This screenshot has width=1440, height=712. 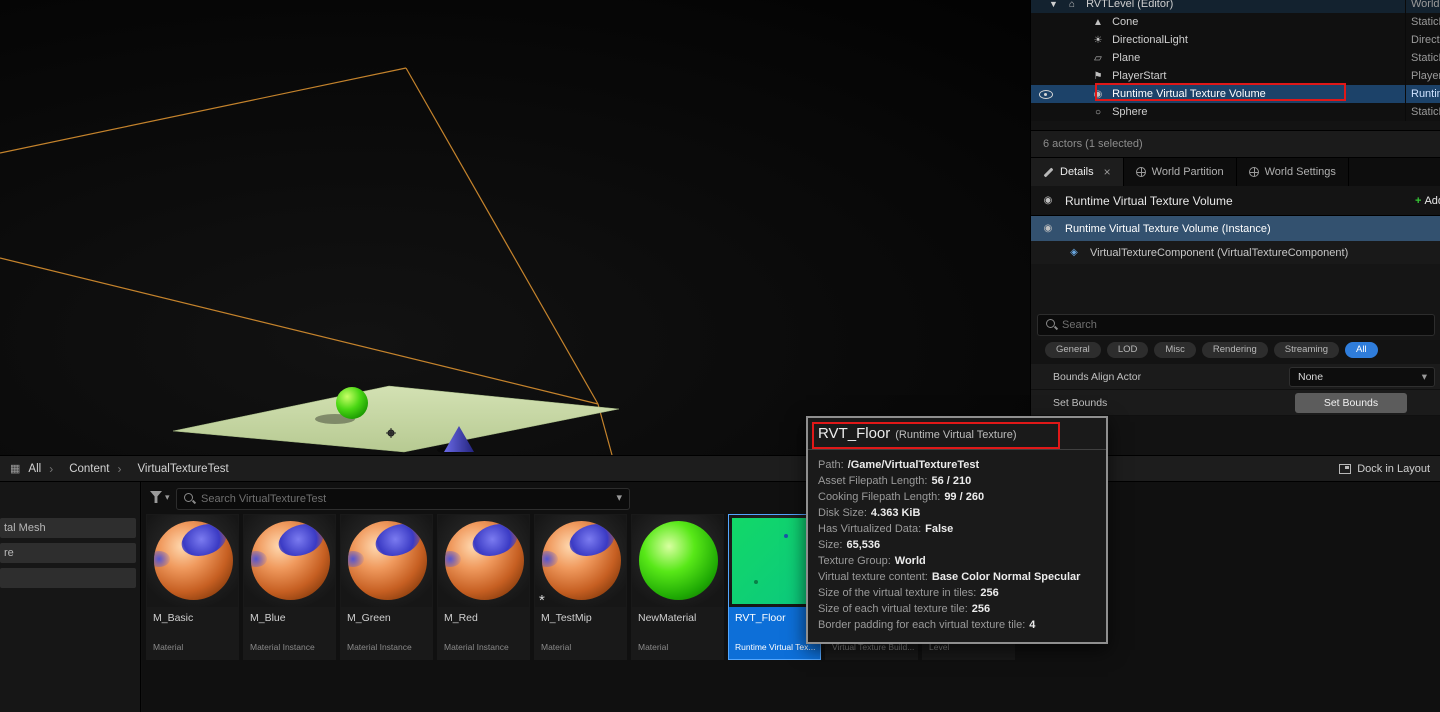 I want to click on sidebar-item-0: tal Mesh, so click(x=68, y=528).